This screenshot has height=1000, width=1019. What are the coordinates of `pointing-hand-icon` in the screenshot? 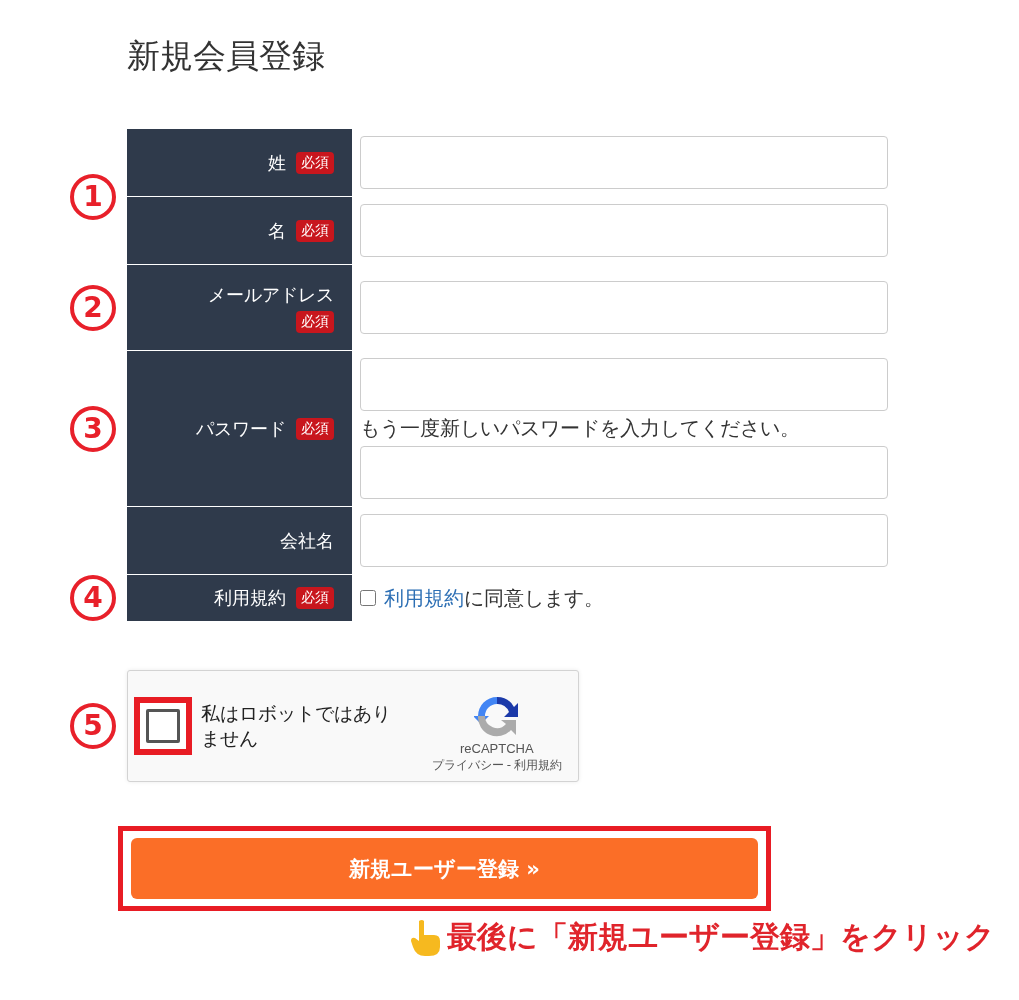 It's located at (426, 937).